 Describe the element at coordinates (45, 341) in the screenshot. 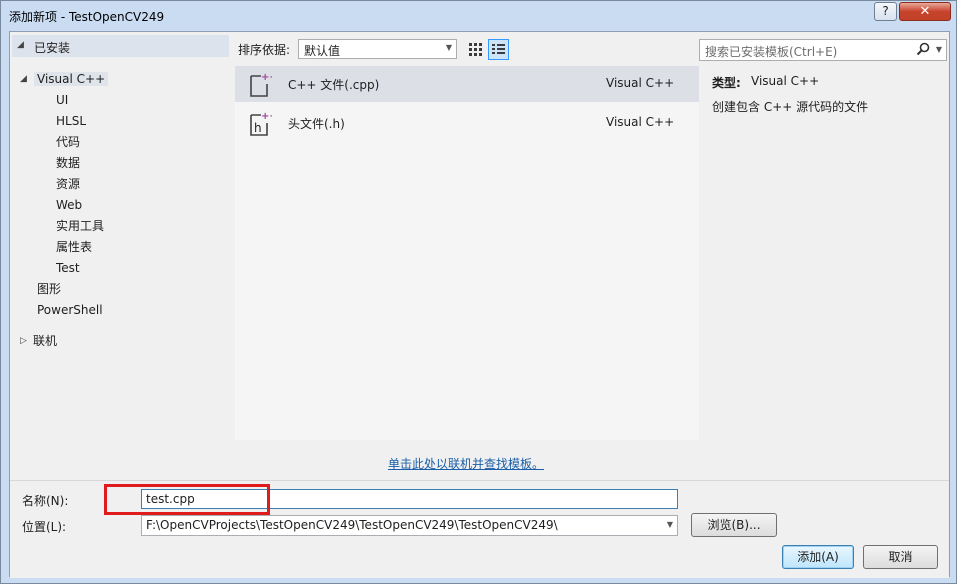

I see `tree-item-label: 联机` at that location.